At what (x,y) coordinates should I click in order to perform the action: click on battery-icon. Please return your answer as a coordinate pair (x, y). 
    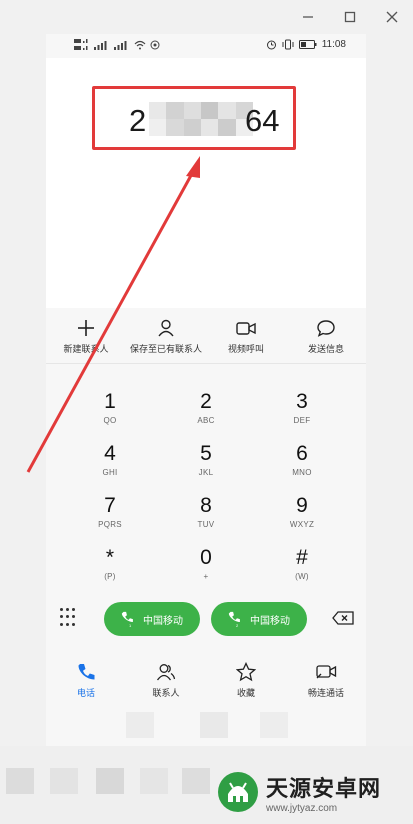
    Looking at the image, I should click on (307, 44).